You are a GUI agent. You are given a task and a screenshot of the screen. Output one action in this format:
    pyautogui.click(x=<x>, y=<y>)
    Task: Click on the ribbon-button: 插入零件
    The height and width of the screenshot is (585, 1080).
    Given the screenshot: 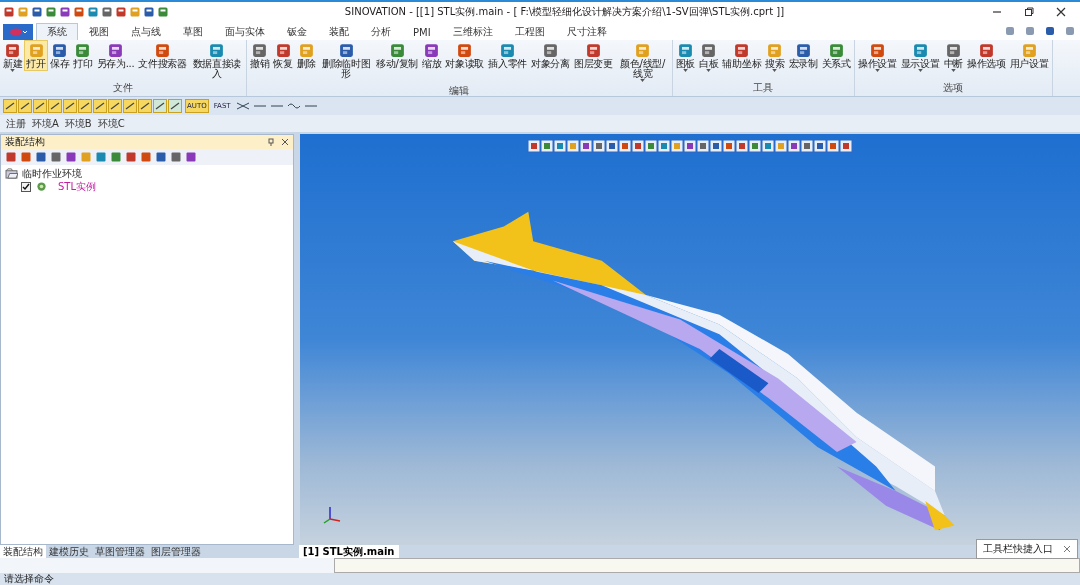 What is the action you would take?
    pyautogui.click(x=507, y=55)
    